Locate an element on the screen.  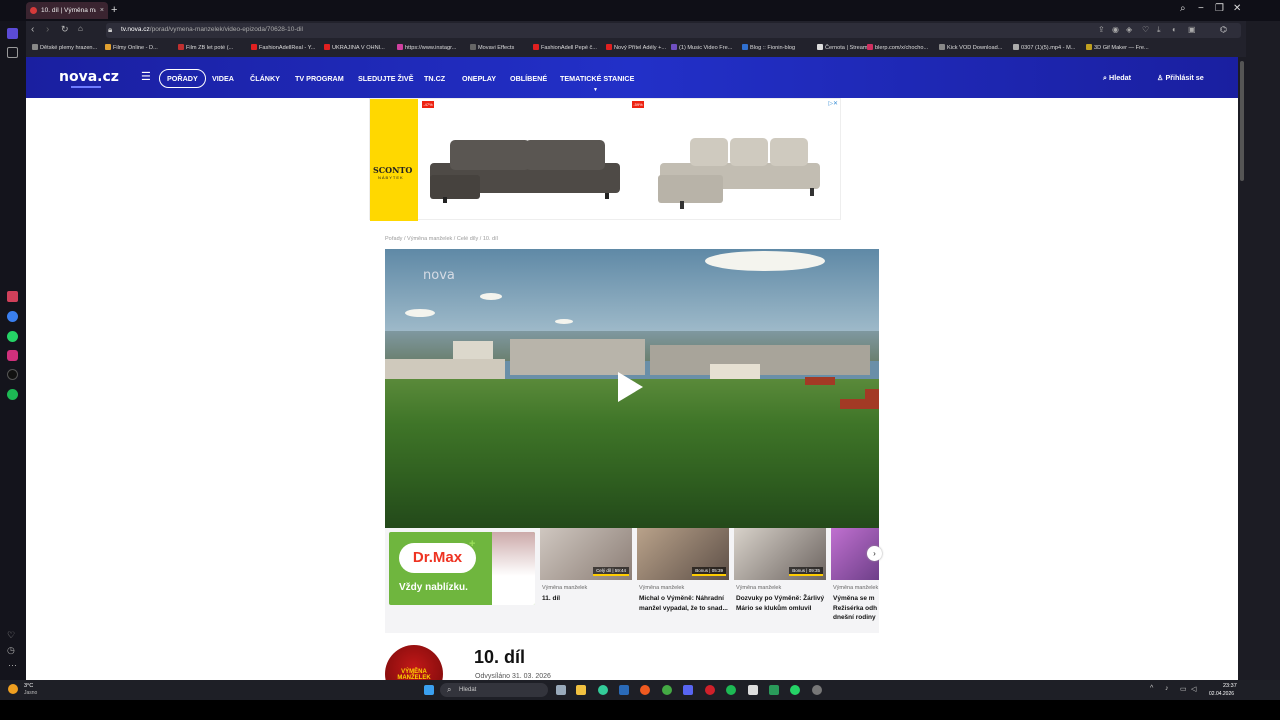
messenger-icon is located at coordinates (12, 316).